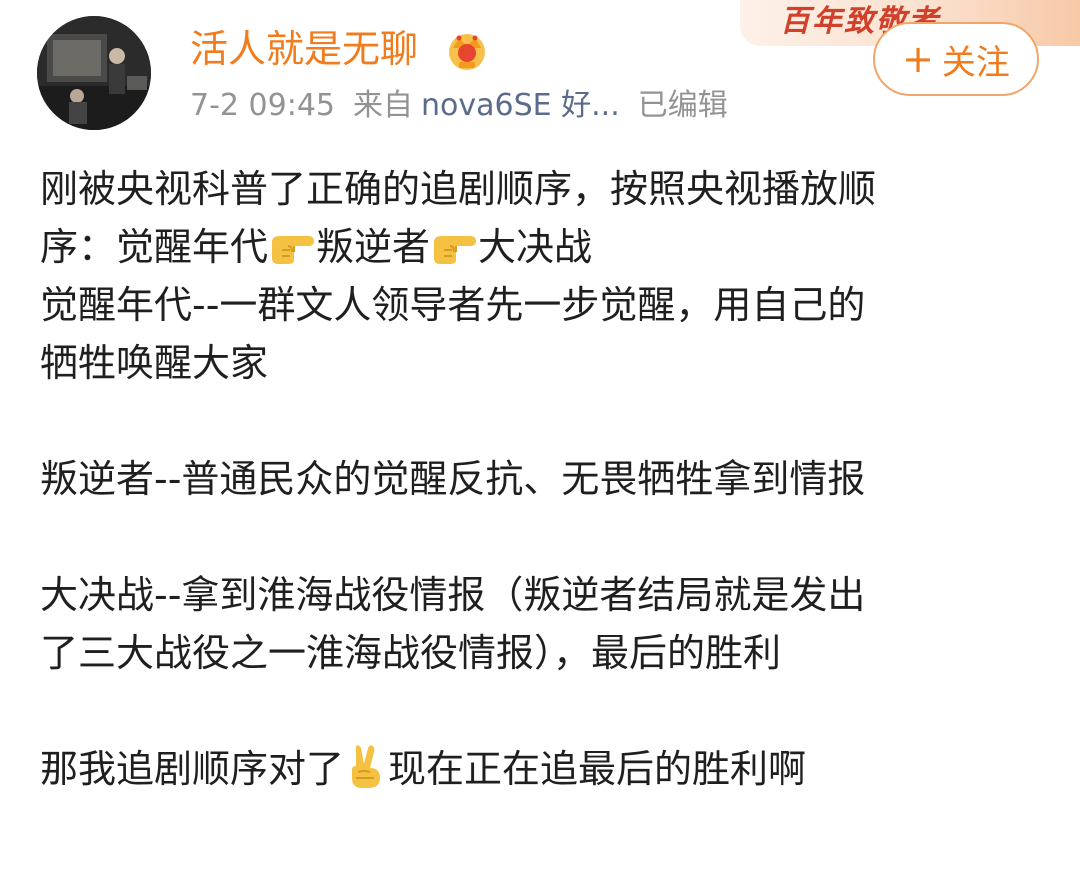  I want to click on post-text: 现在正在追最后的胜利啊, so click(597, 769).